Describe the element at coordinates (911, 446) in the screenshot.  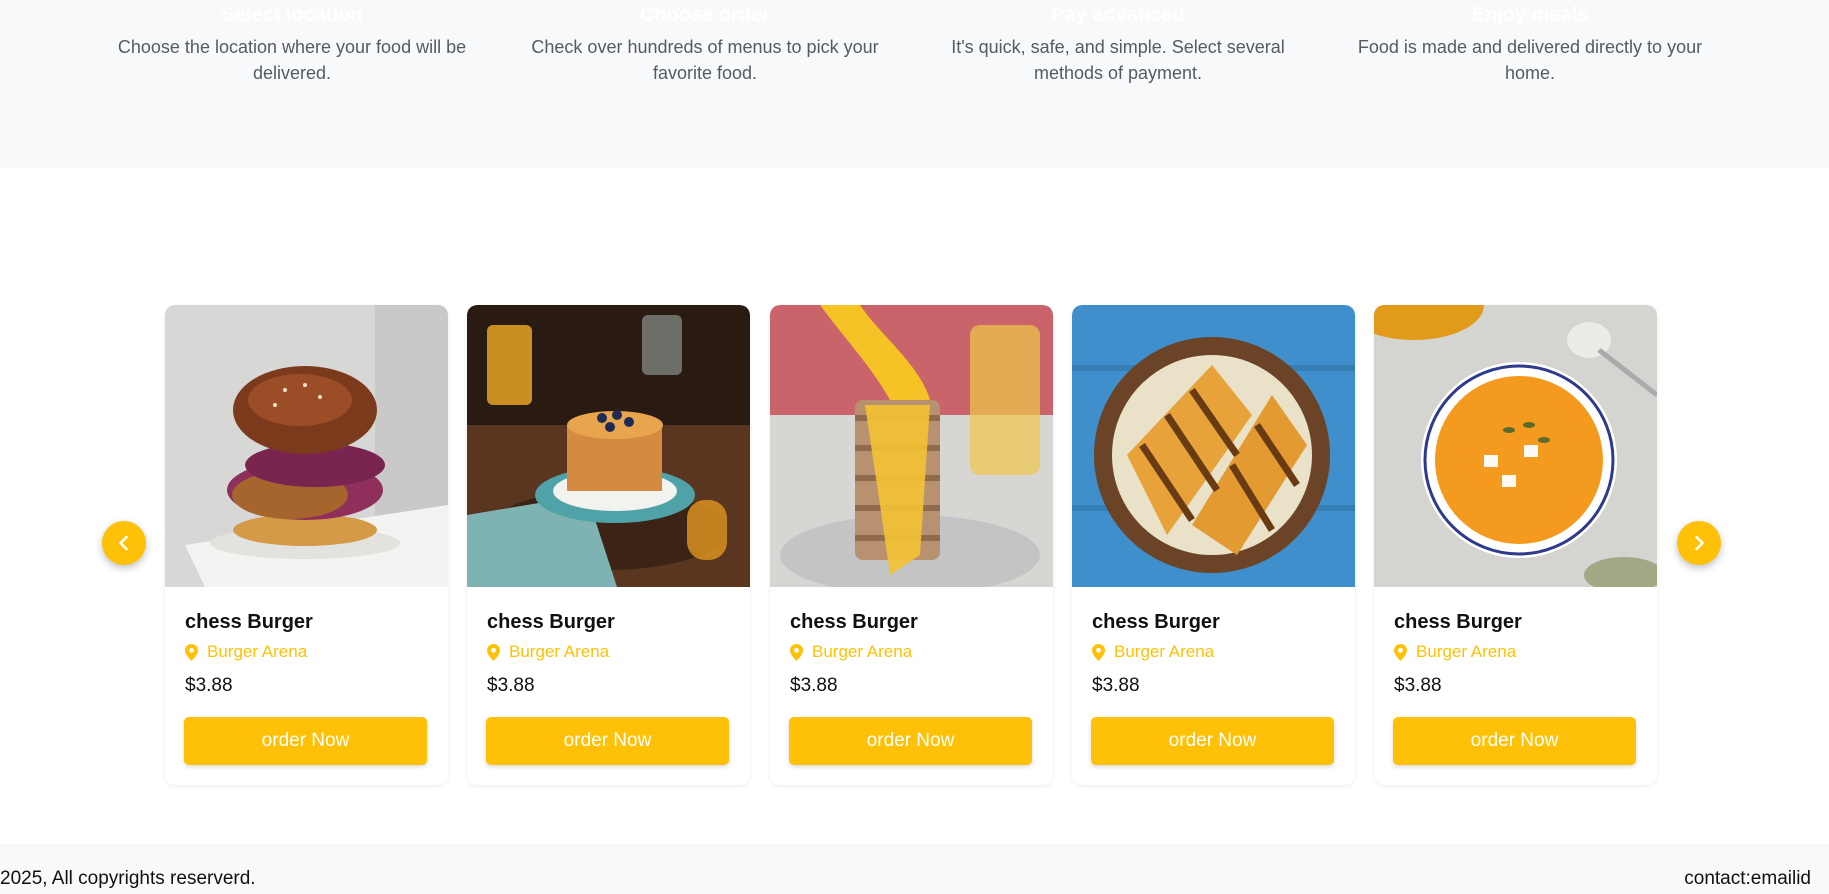
I see `pancakes-syrup-photo` at that location.